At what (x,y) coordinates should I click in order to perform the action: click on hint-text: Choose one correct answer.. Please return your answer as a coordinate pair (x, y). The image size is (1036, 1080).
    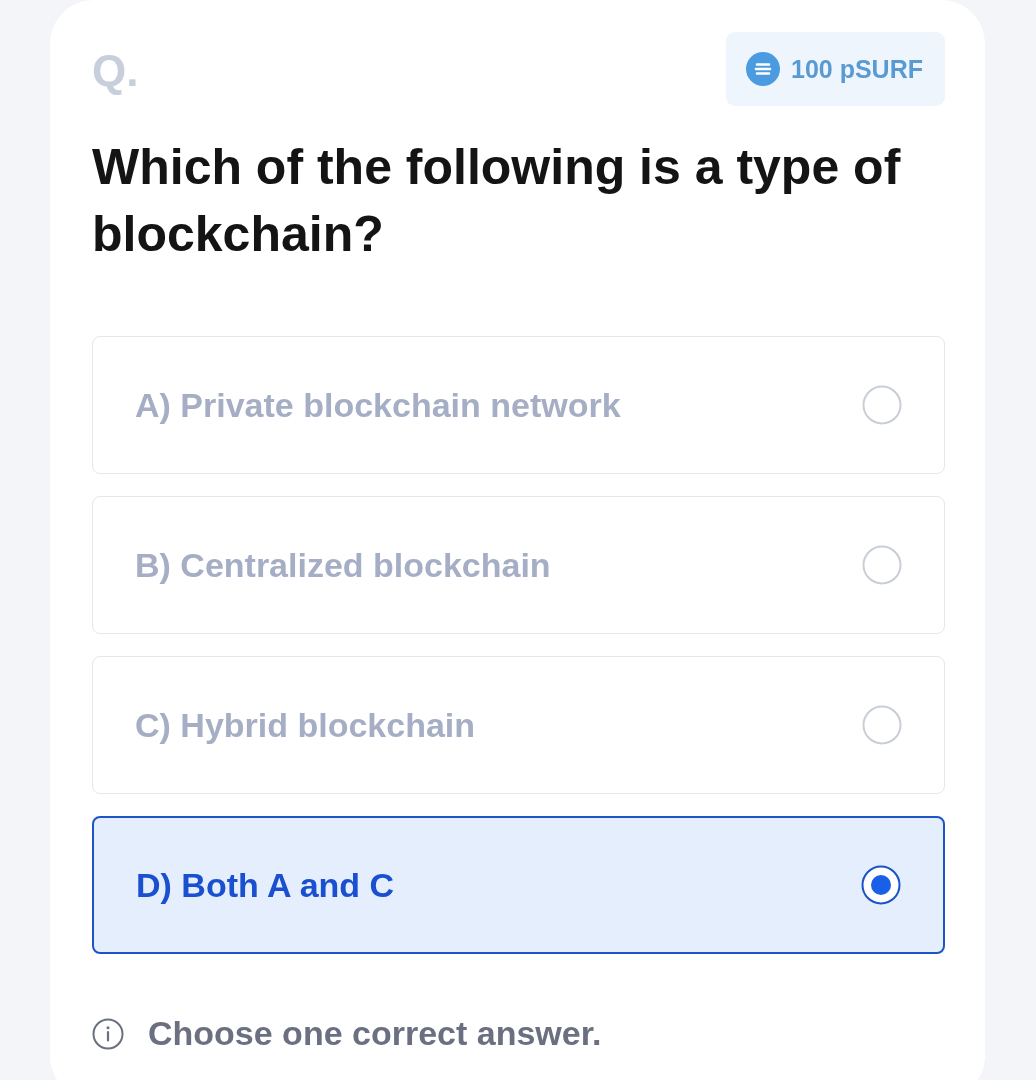
    Looking at the image, I should click on (375, 1033).